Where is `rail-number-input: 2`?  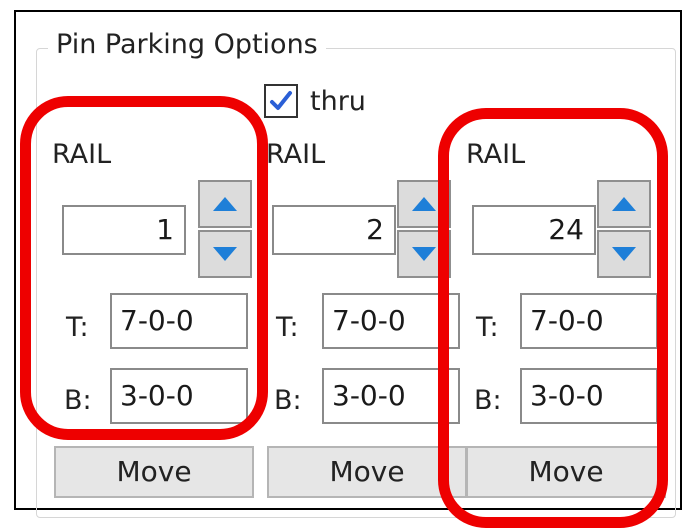
rail-number-input: 2 is located at coordinates (334, 230).